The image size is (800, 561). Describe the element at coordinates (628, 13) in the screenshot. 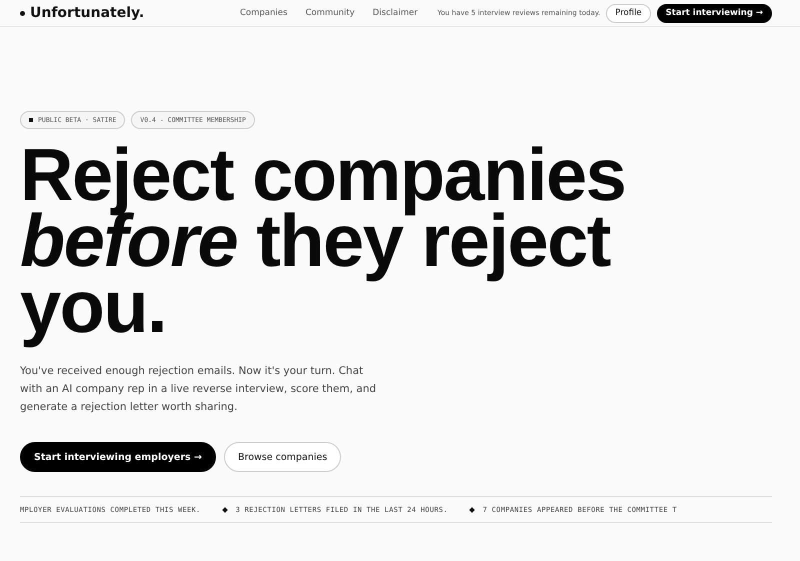

I see `profile-button: Profile` at that location.